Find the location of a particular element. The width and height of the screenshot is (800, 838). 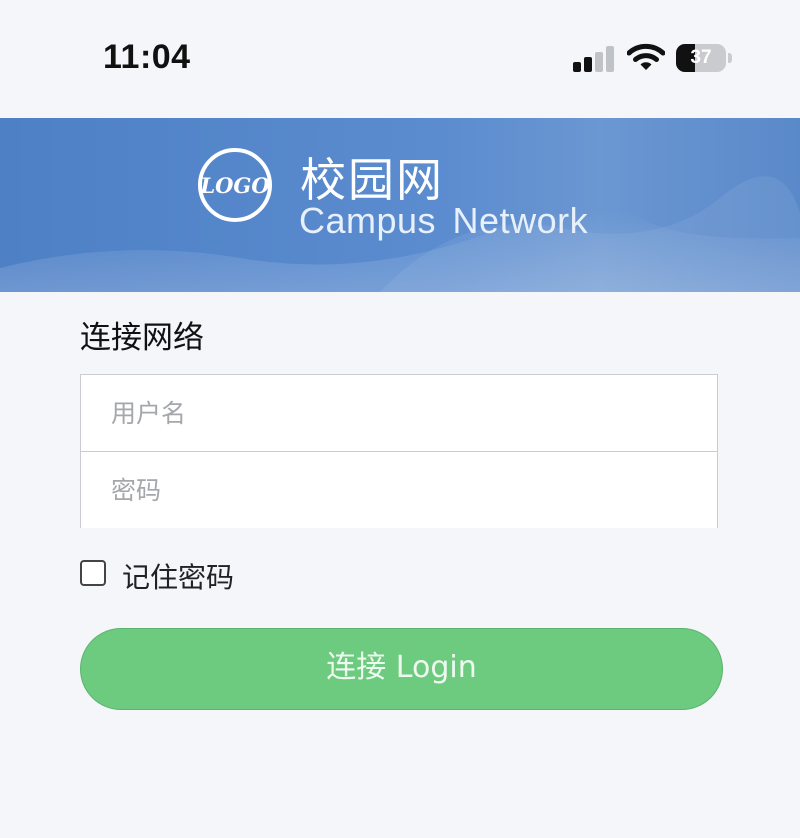

username-input is located at coordinates (399, 413).